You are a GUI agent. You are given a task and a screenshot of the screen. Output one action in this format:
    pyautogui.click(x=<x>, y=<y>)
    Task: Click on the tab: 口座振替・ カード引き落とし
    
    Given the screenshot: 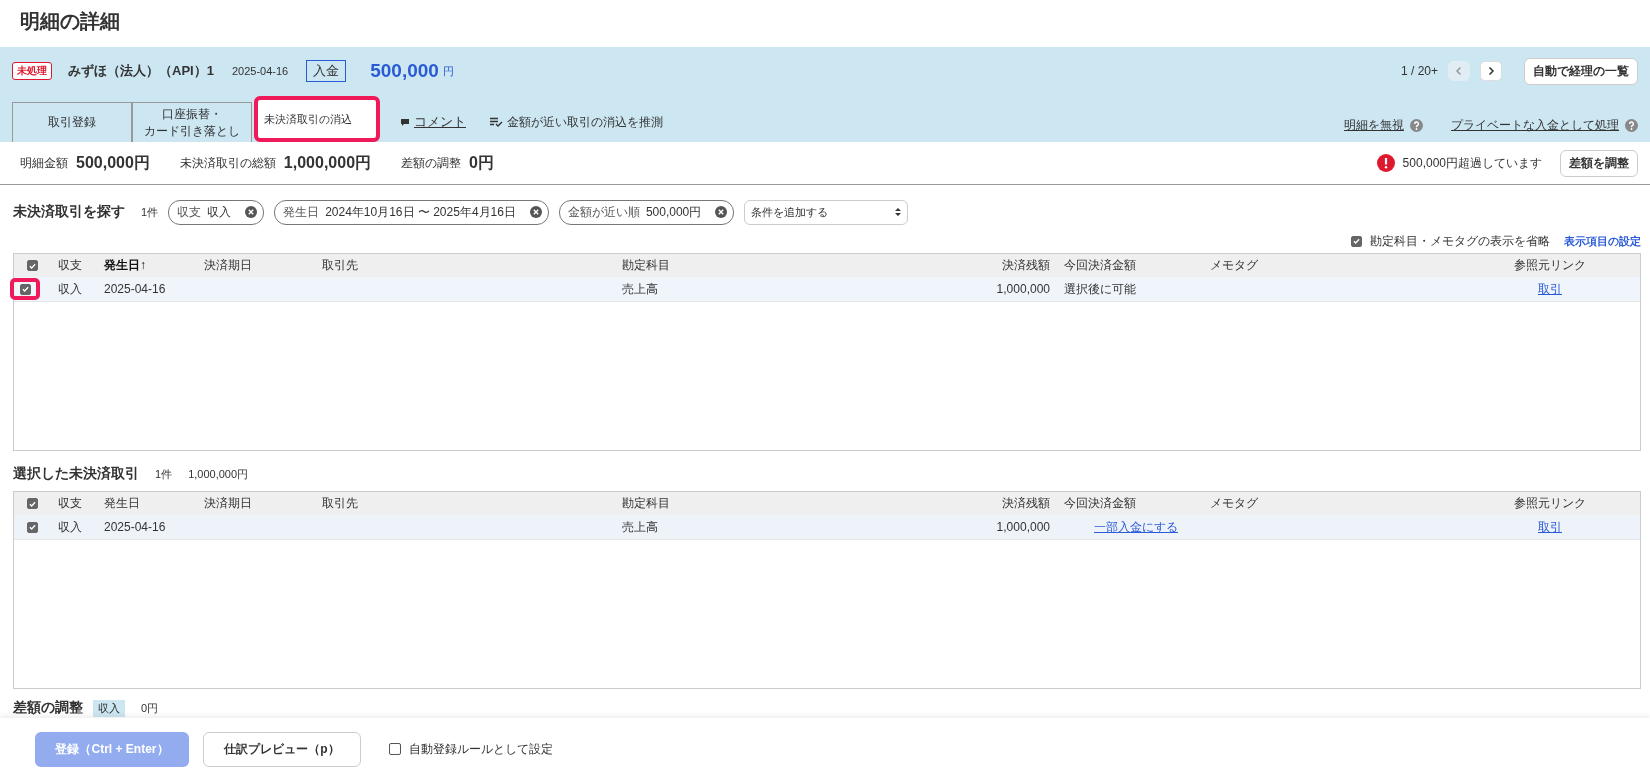 What is the action you would take?
    pyautogui.click(x=192, y=122)
    